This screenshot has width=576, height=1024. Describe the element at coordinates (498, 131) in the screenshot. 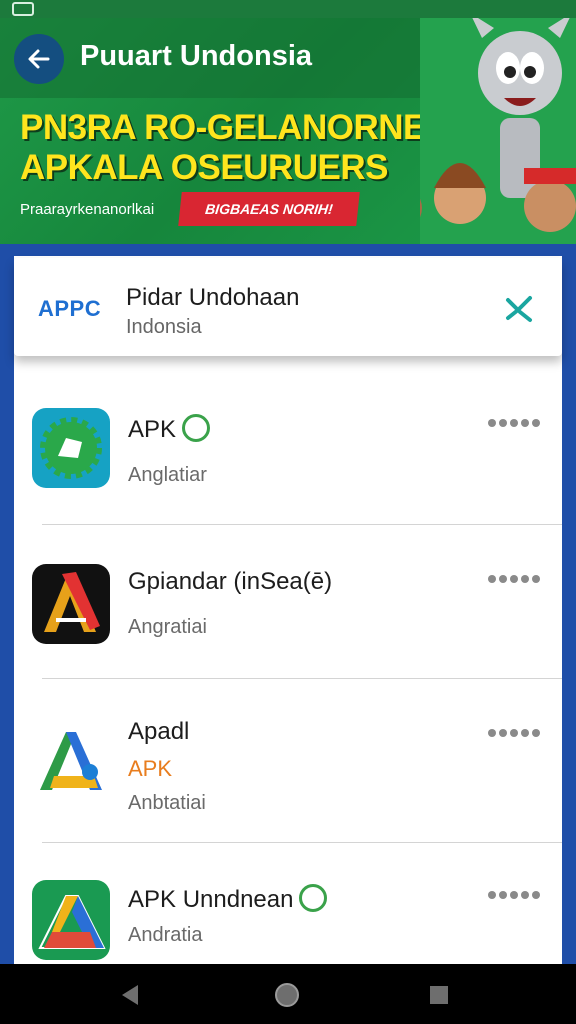

I see `mascot-illustration` at that location.